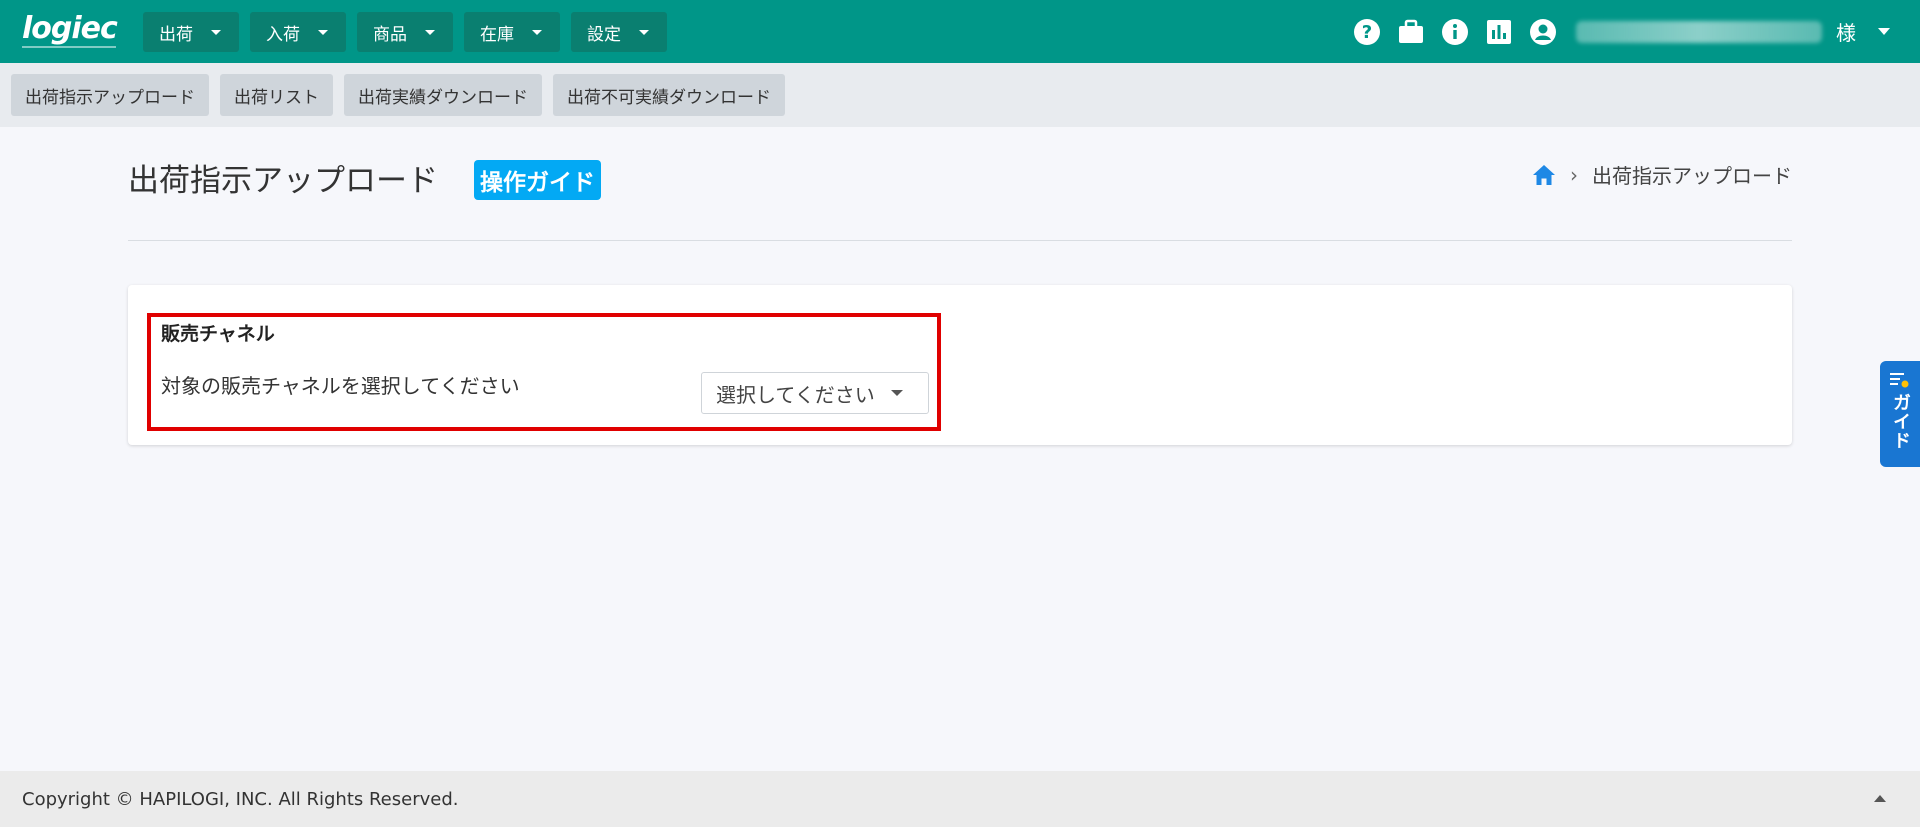 The height and width of the screenshot is (827, 1920). I want to click on sales-channel-select: 選択してください, so click(815, 393).